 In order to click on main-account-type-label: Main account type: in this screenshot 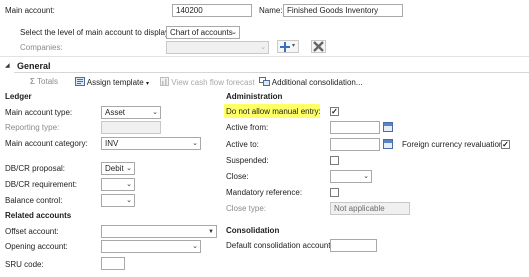, I will do `click(39, 112)`.